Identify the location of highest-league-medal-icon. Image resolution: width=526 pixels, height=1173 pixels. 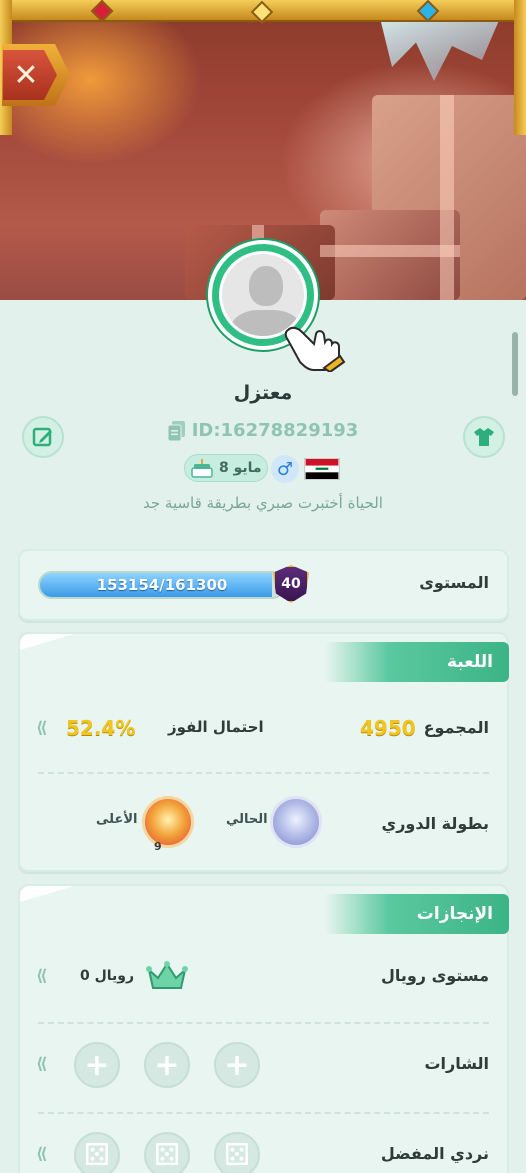
(168, 822).